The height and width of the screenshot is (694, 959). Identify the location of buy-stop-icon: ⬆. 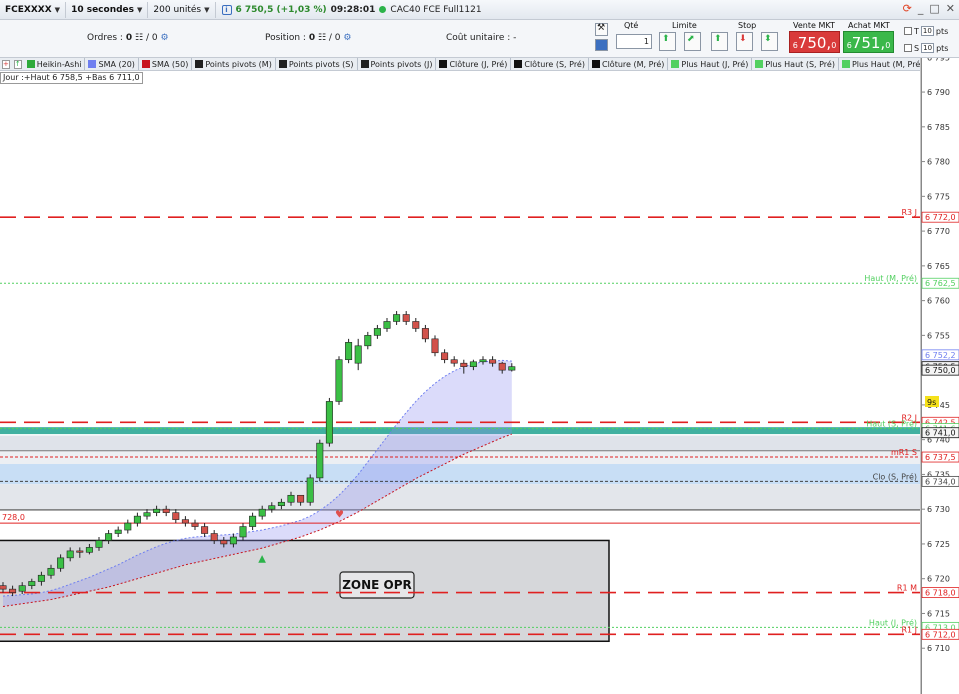
(719, 41).